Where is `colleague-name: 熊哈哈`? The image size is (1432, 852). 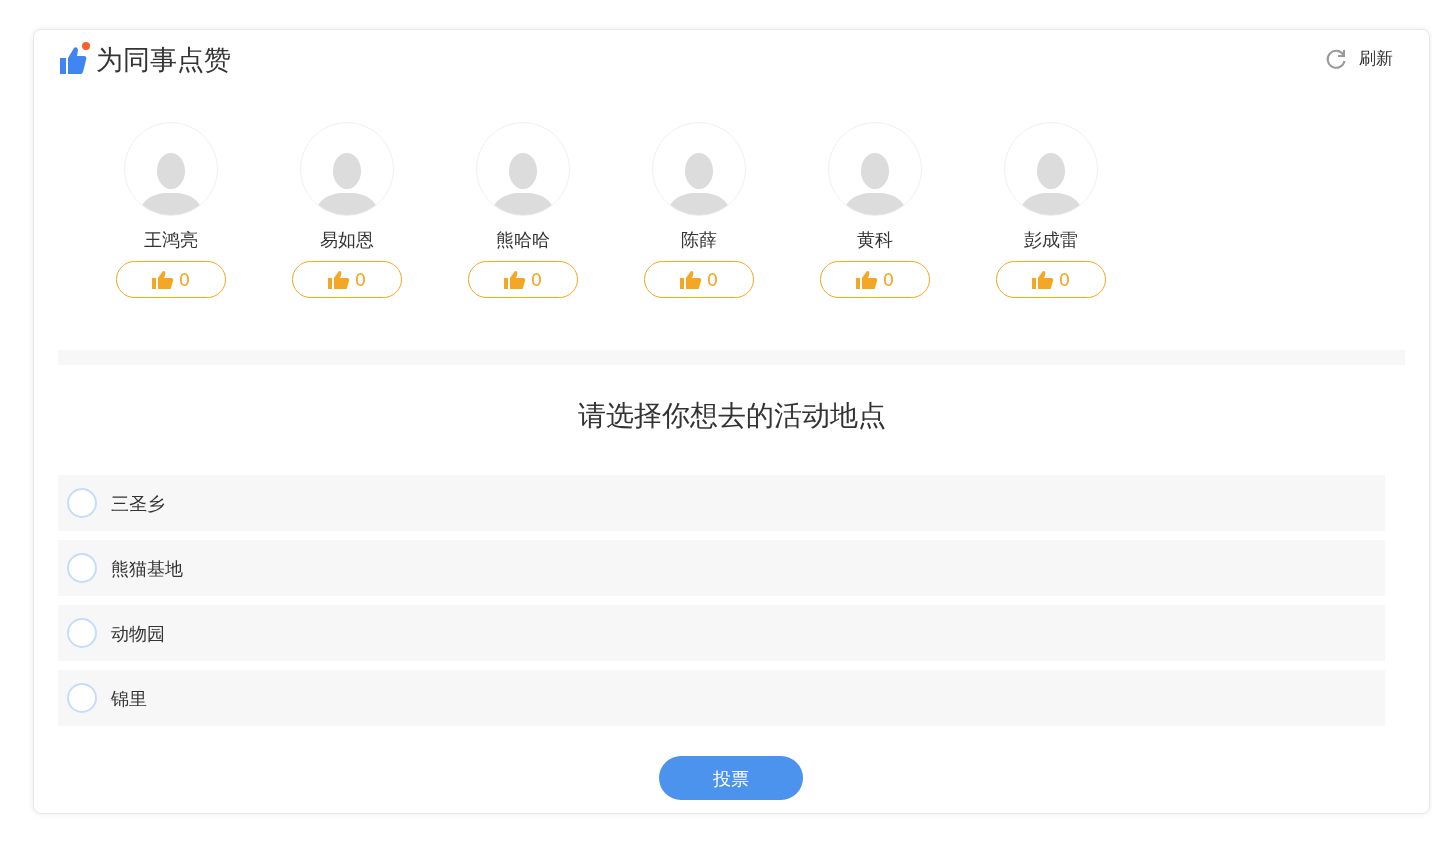
colleague-name: 熊哈哈 is located at coordinates (523, 240).